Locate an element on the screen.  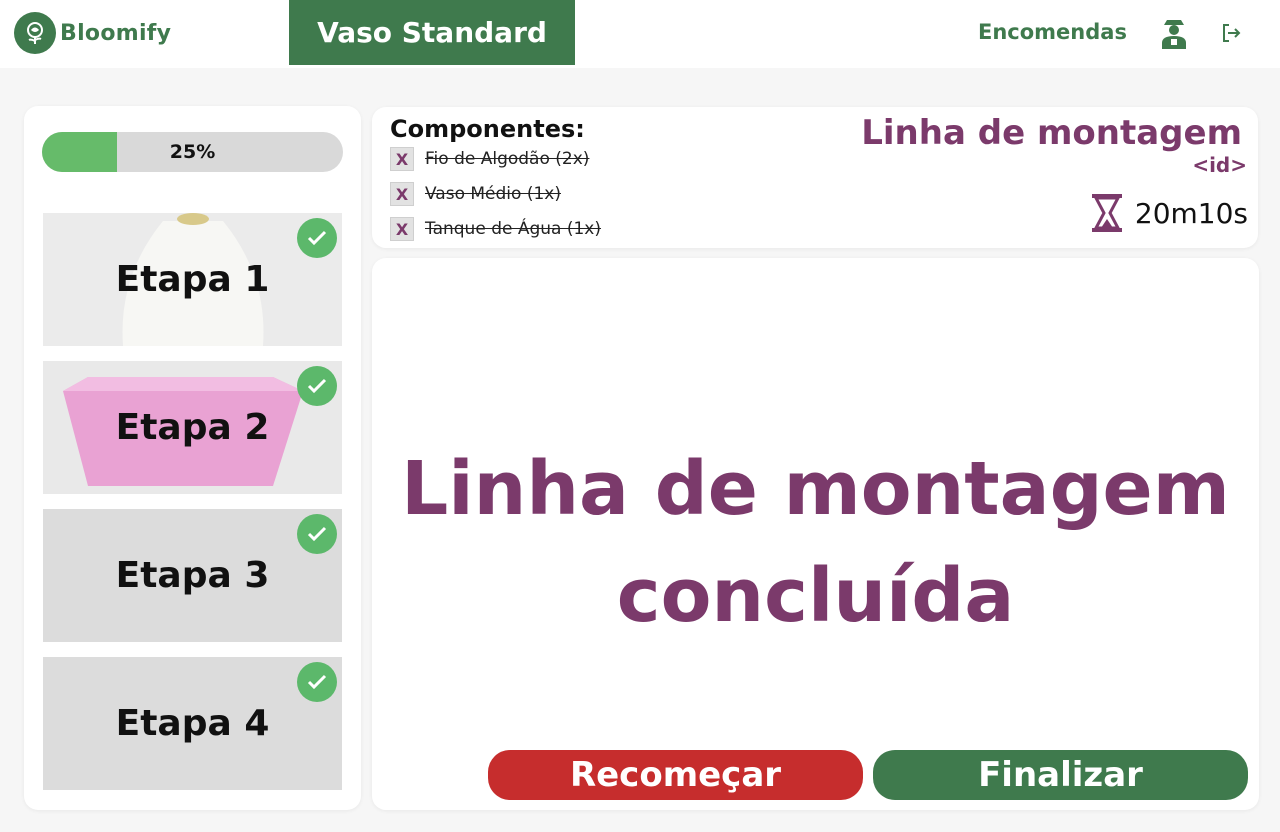
component-text: Vaso Médio (1x) is located at coordinates (493, 194).